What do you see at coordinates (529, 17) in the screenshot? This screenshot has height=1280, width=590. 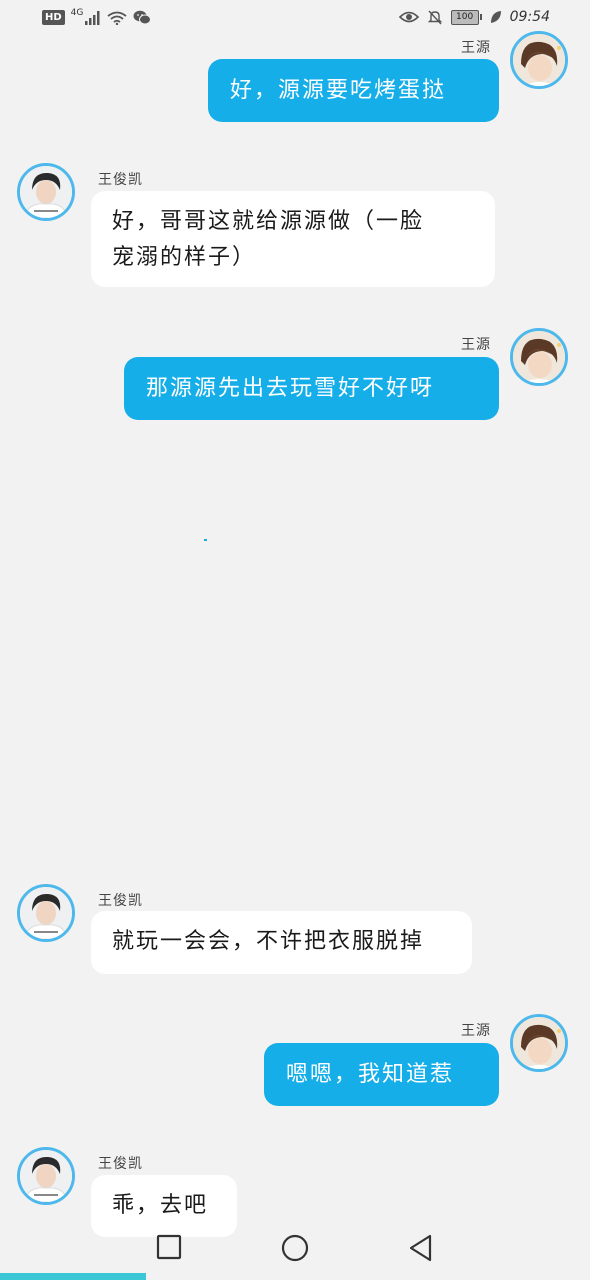 I see `clock: 09:54` at bounding box center [529, 17].